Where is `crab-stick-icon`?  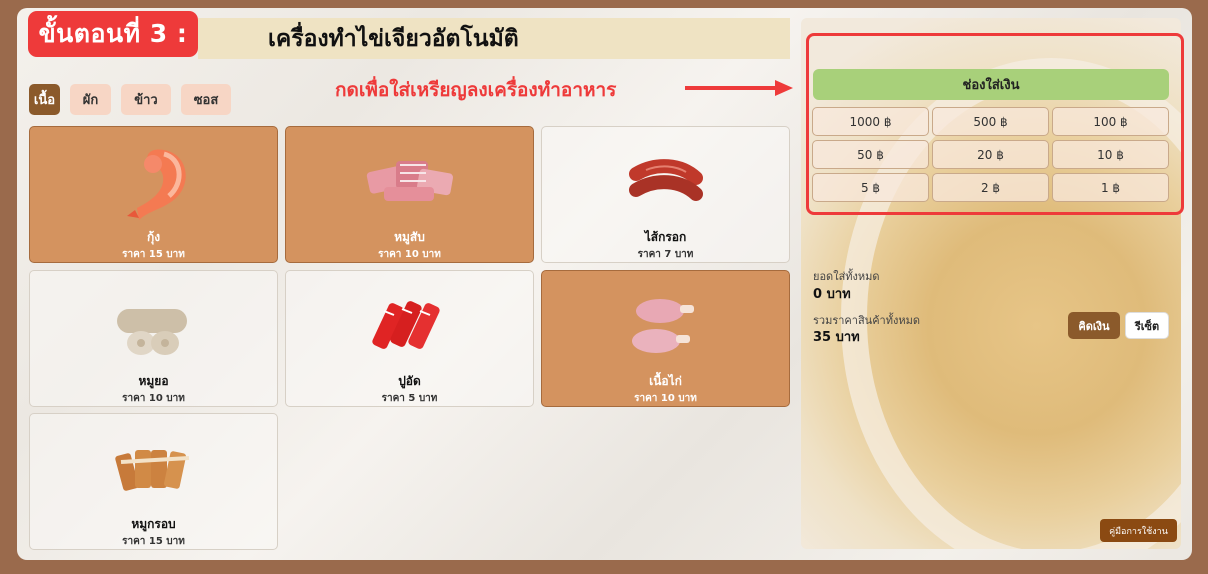 crab-stick-icon is located at coordinates (410, 325).